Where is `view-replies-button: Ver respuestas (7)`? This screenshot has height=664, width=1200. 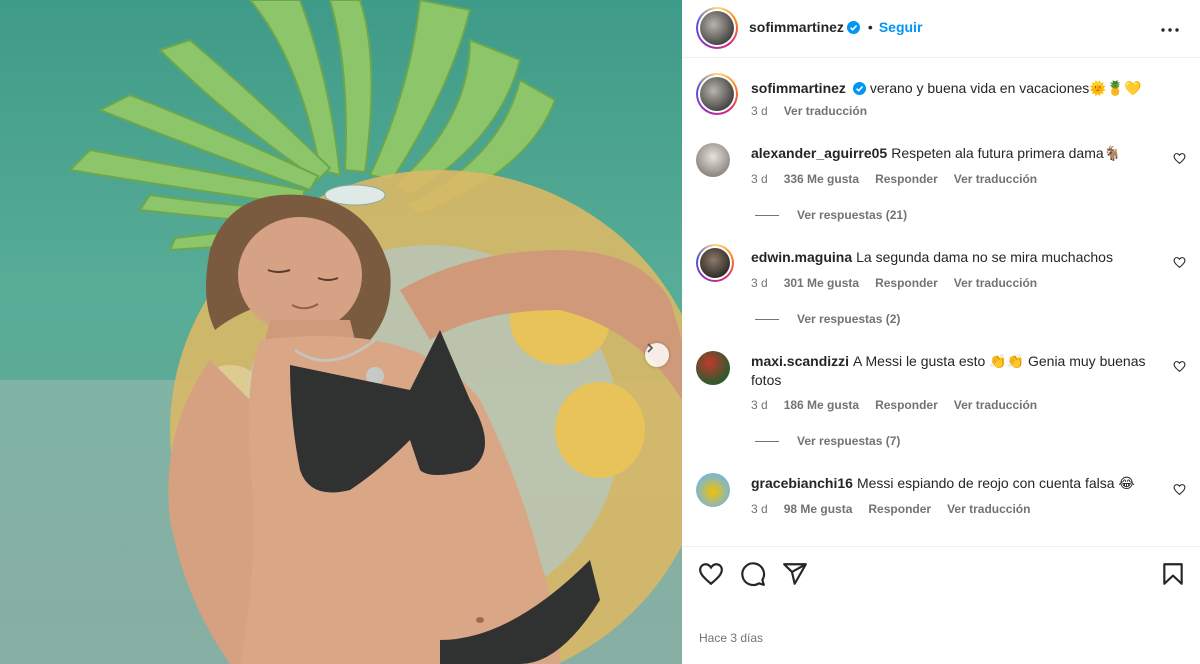 view-replies-button: Ver respuestas (7) is located at coordinates (827, 441).